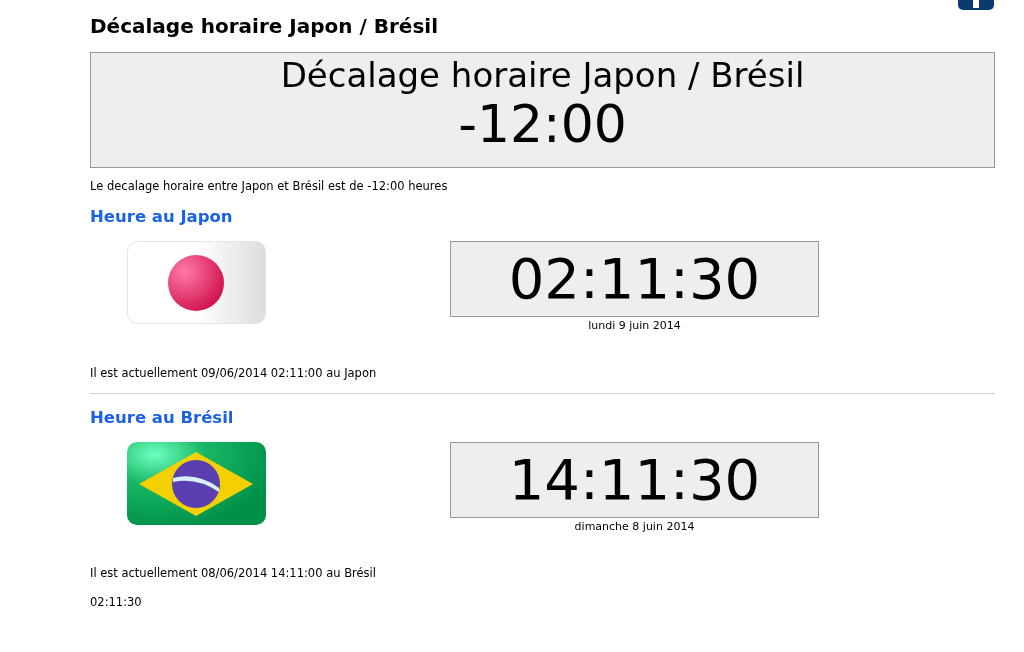 The width and height of the screenshot is (1024, 652). Describe the element at coordinates (542, 75) in the screenshot. I see `banner-title: Décalage horaire Japon / Brésil` at that location.